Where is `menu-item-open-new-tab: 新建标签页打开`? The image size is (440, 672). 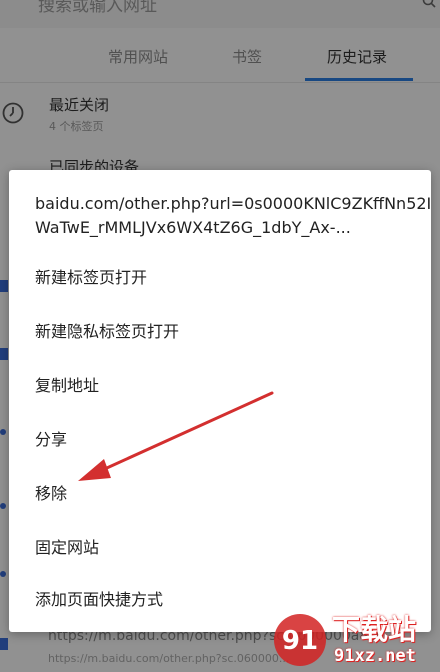 menu-item-open-new-tab: 新建标签页打开 is located at coordinates (220, 275).